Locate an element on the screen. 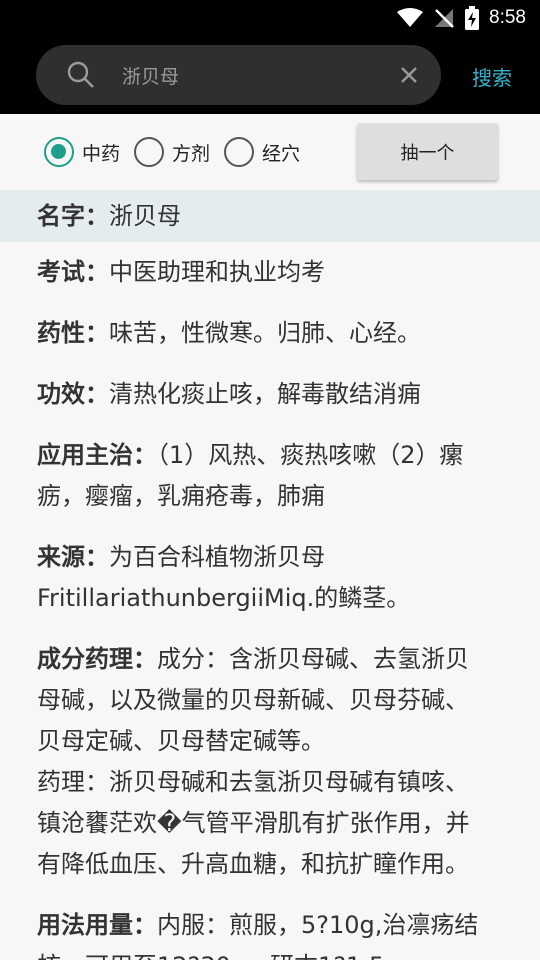 The height and width of the screenshot is (960, 540). field-value: 中医助理和执业均考 is located at coordinates (217, 272).